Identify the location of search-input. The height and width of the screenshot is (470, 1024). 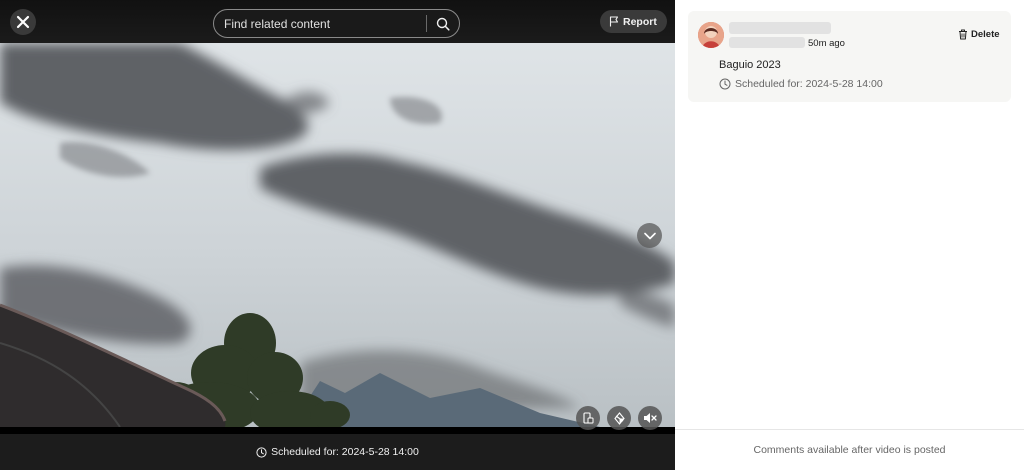
(320, 23).